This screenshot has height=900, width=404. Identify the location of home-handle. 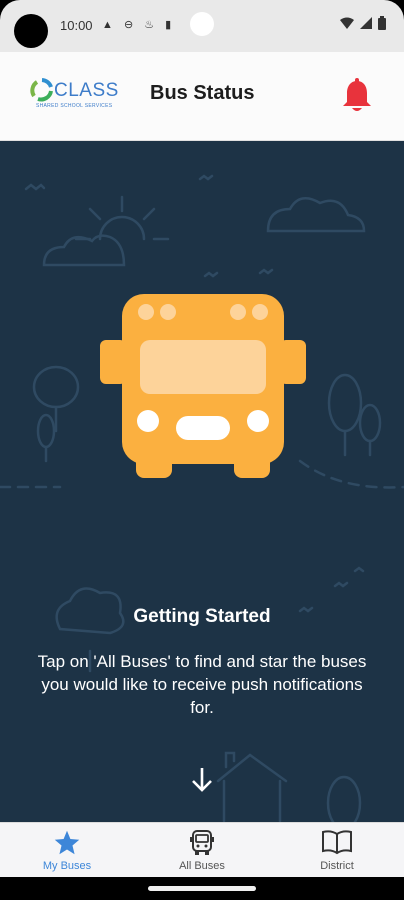
(202, 888).